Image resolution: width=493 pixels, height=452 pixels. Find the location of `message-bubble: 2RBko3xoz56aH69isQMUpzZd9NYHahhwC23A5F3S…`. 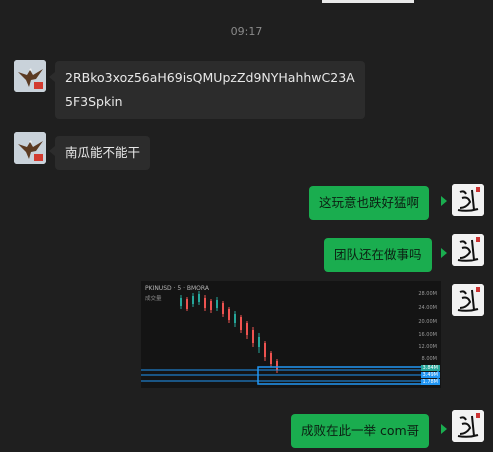

message-bubble: 2RBko3xoz56aH69isQMUpzZd9NYHahhwC23A5F3S… is located at coordinates (210, 90).